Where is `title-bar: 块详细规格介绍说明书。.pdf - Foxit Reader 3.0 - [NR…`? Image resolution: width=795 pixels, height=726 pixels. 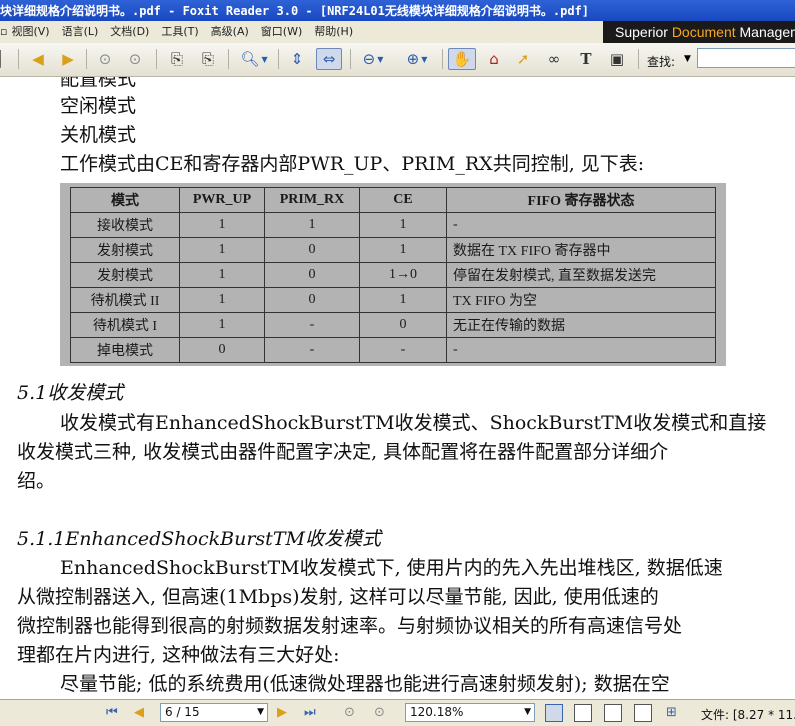 title-bar: 块详细规格介绍说明书。.pdf - Foxit Reader 3.0 - [NR… is located at coordinates (397, 10).